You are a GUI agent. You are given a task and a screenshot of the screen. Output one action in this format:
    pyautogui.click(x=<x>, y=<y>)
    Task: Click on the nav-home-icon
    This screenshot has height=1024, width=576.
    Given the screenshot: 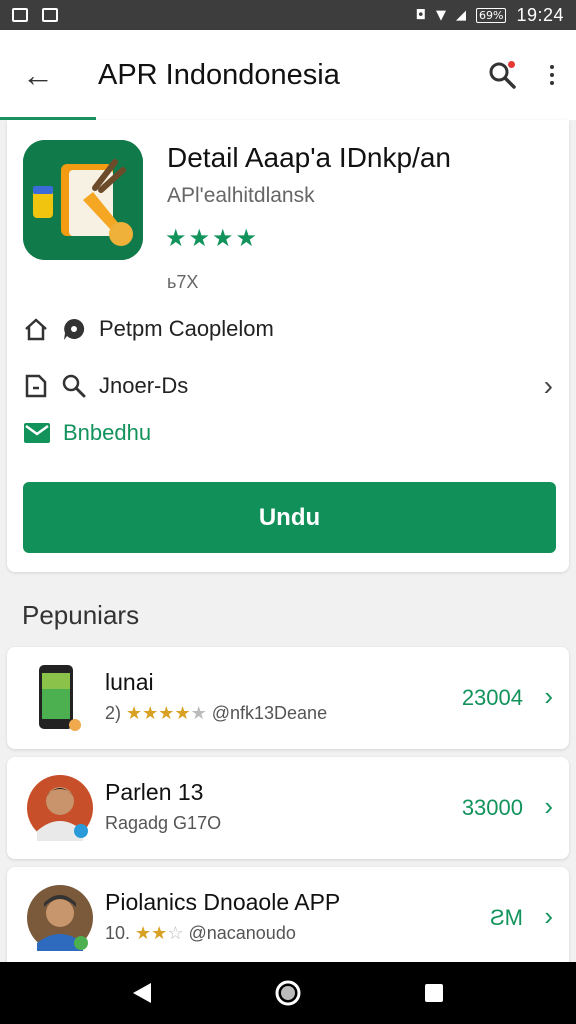 What is the action you would take?
    pyautogui.click(x=288, y=993)
    